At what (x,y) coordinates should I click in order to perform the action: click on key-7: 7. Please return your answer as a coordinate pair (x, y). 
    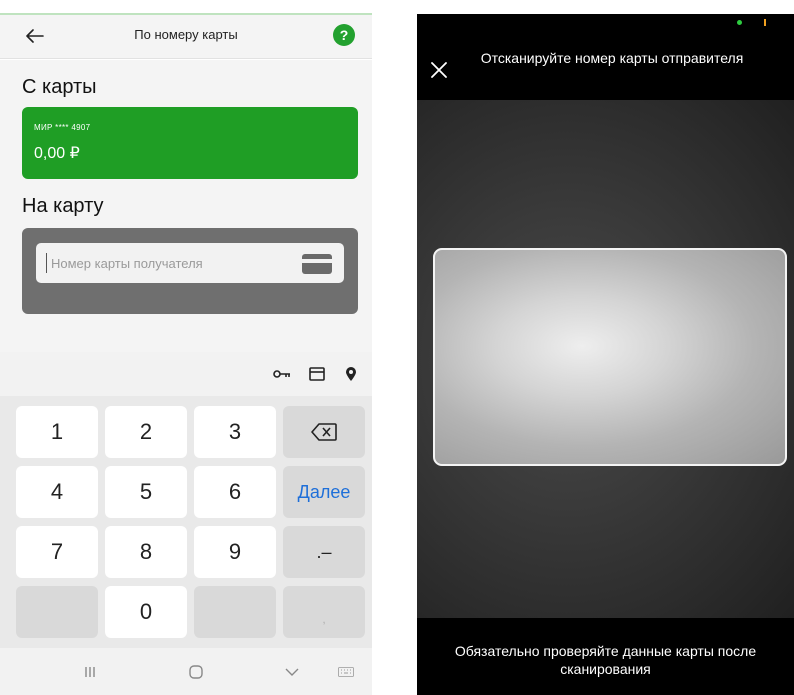
    Looking at the image, I should click on (57, 552).